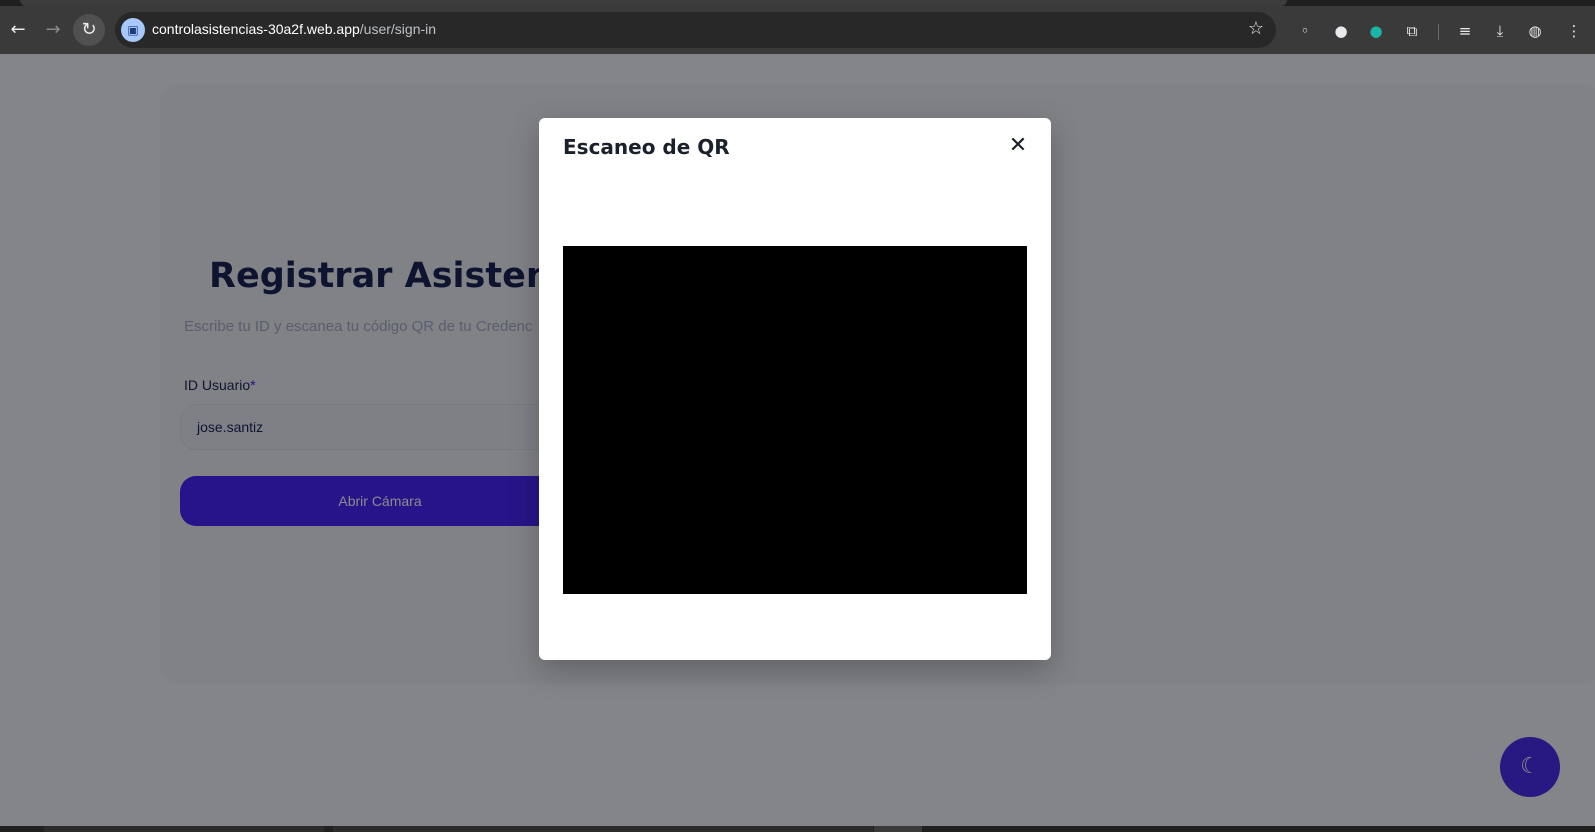 The width and height of the screenshot is (1595, 832). What do you see at coordinates (1305, 31) in the screenshot?
I see `extension-icon-1: ◦` at bounding box center [1305, 31].